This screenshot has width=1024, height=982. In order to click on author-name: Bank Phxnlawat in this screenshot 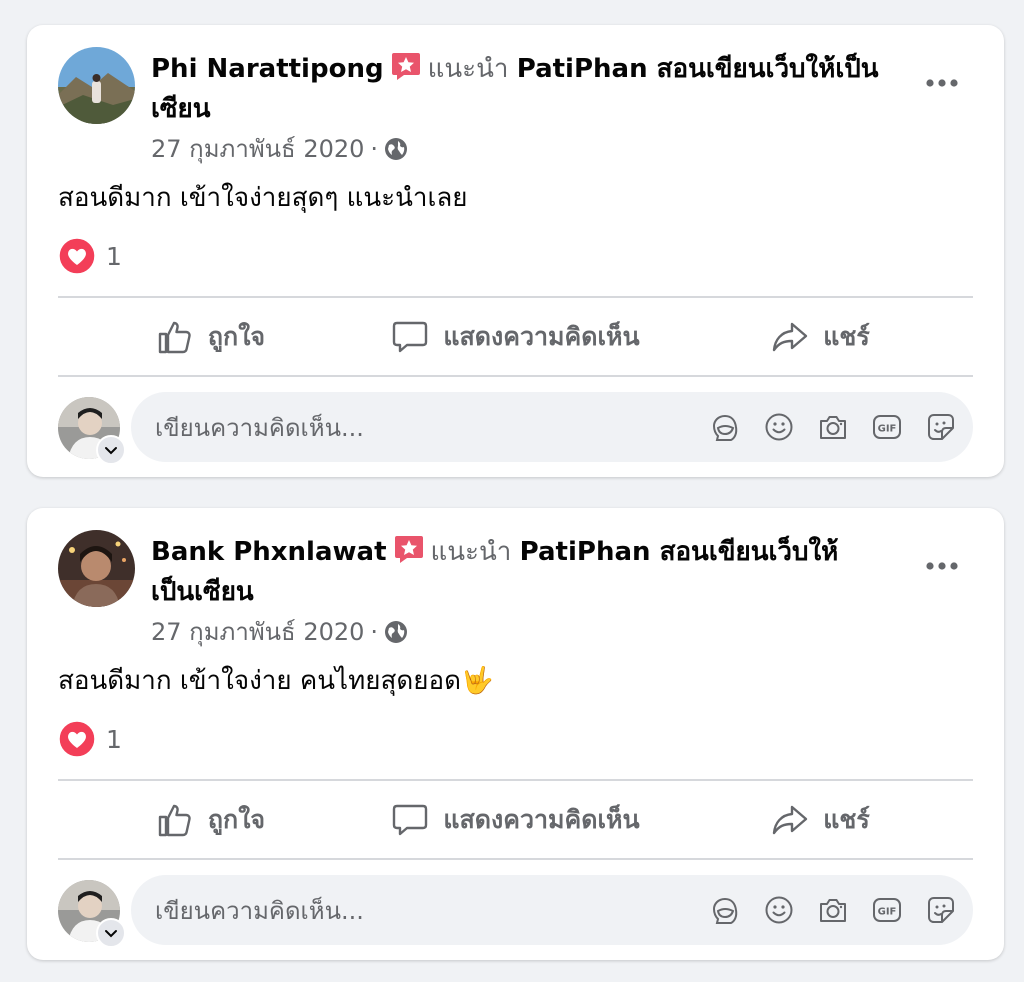, I will do `click(269, 552)`.